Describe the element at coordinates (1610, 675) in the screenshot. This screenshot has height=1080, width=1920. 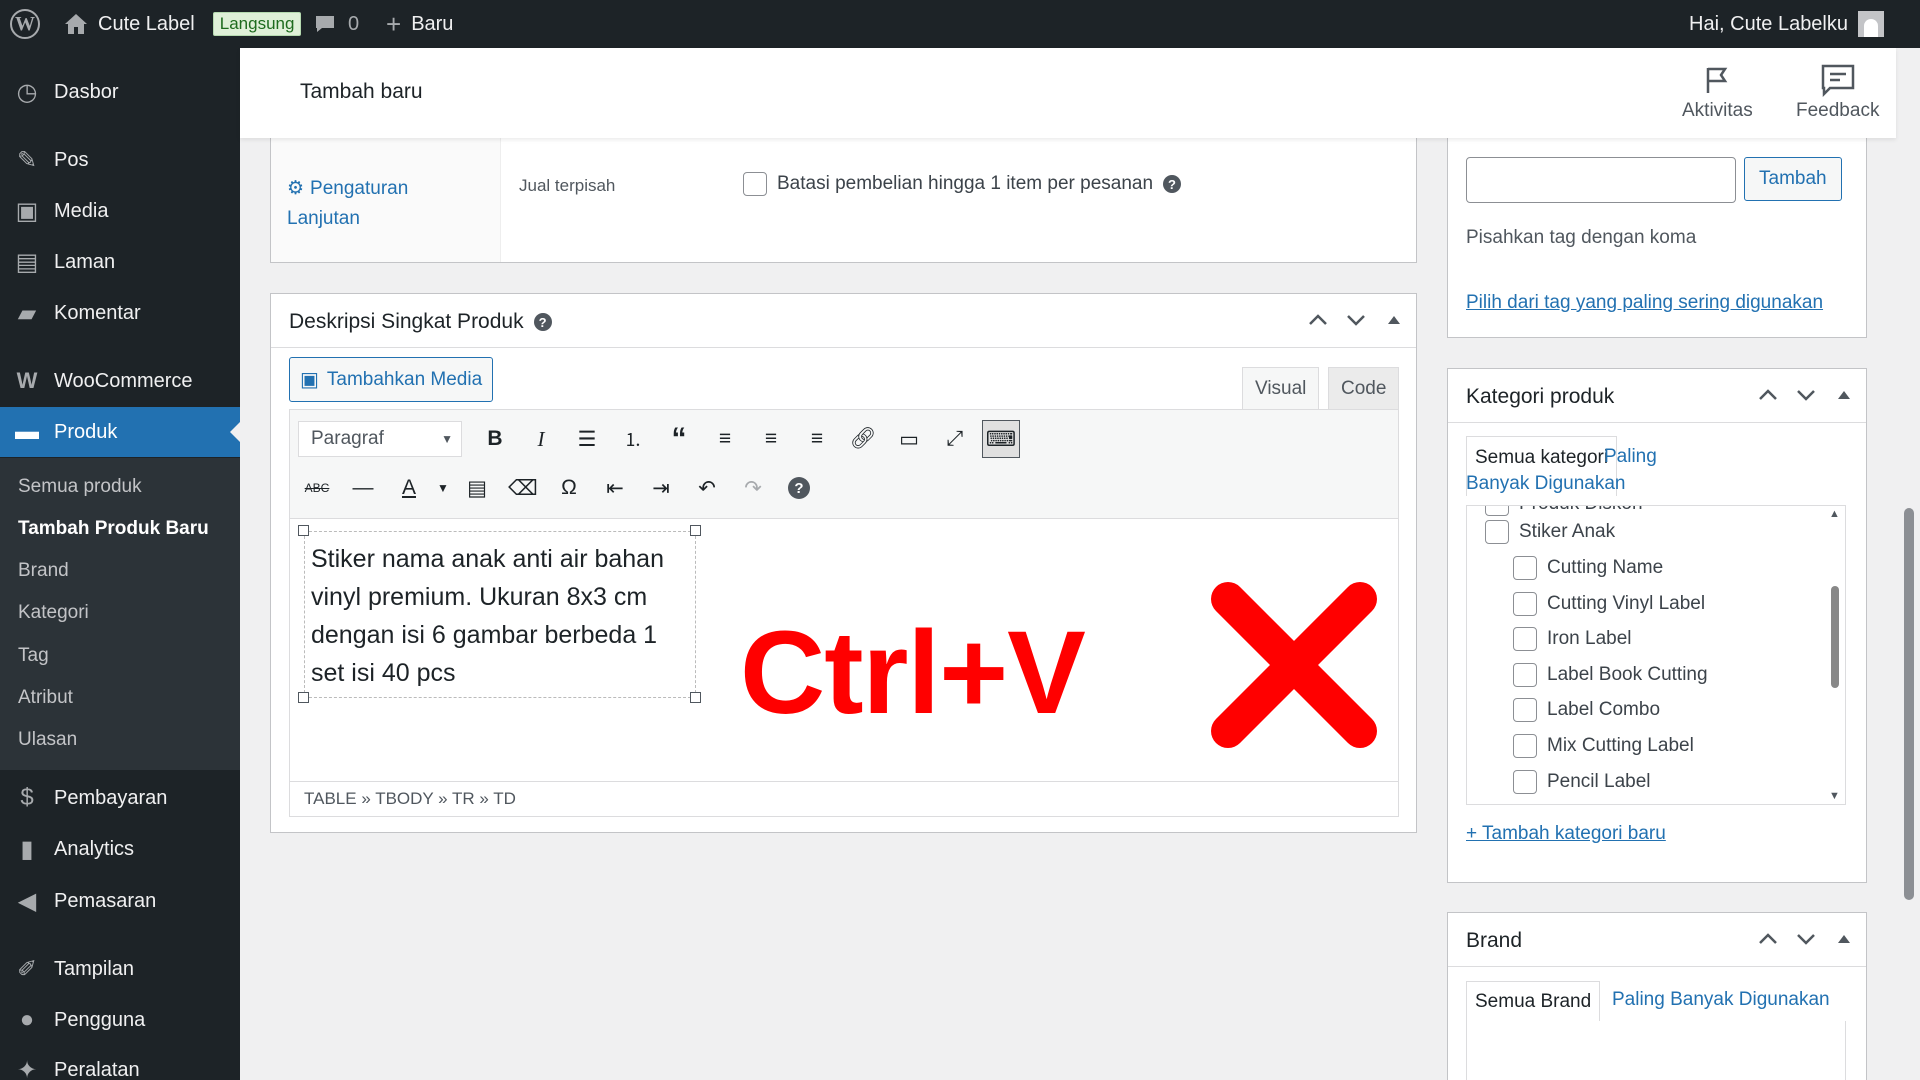
I see `category-item: Label Book Cutting` at that location.